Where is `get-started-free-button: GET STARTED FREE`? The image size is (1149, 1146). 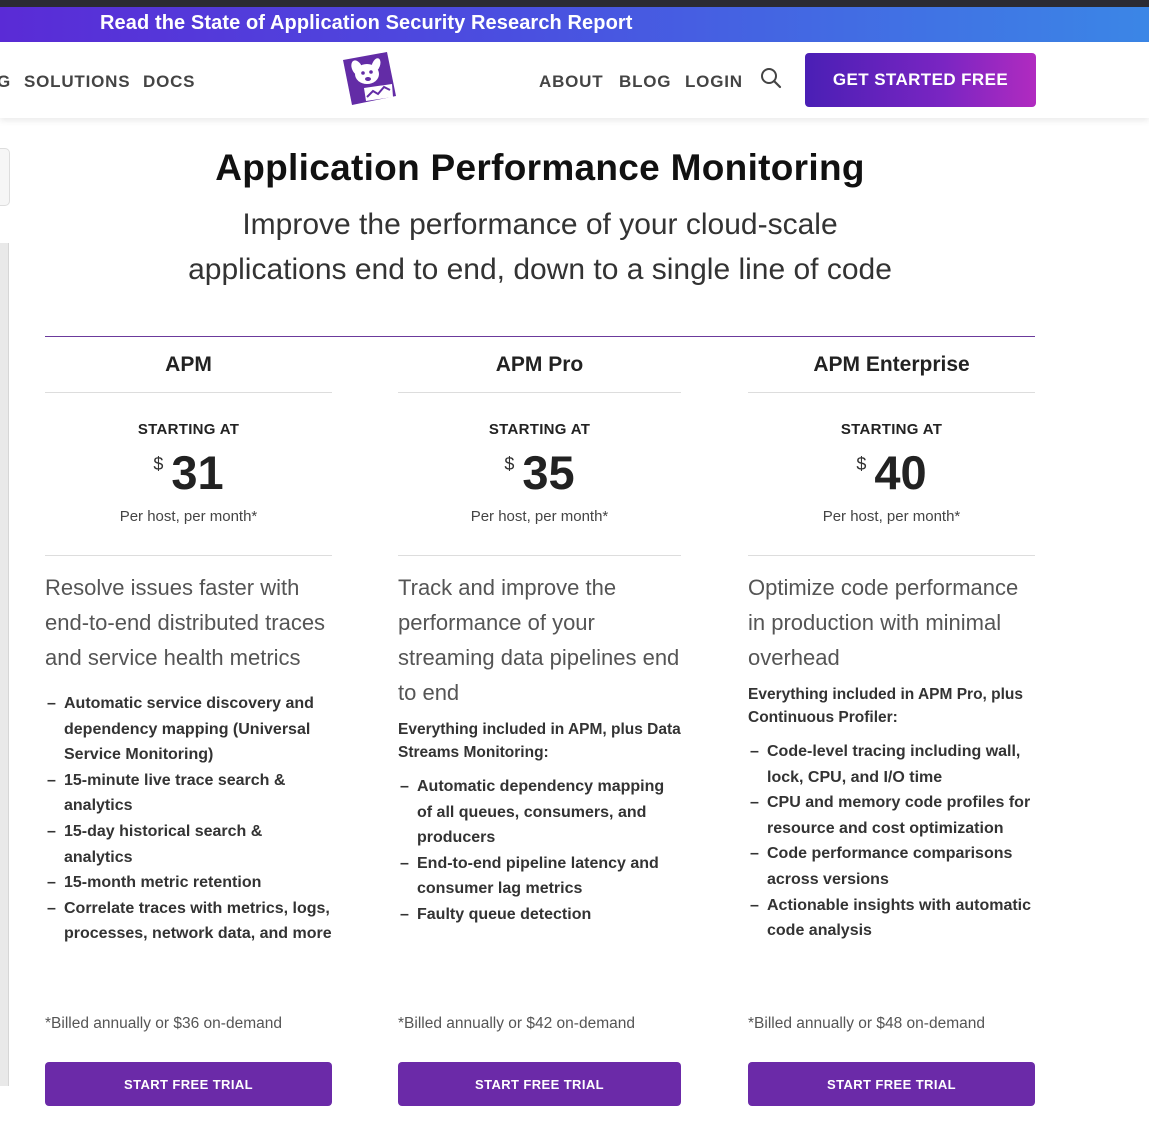
get-started-free-button: GET STARTED FREE is located at coordinates (920, 80).